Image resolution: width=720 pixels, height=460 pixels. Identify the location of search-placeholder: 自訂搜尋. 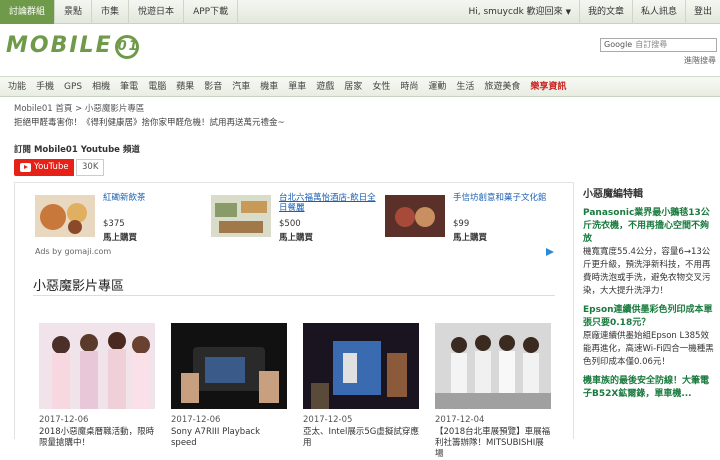
(651, 44).